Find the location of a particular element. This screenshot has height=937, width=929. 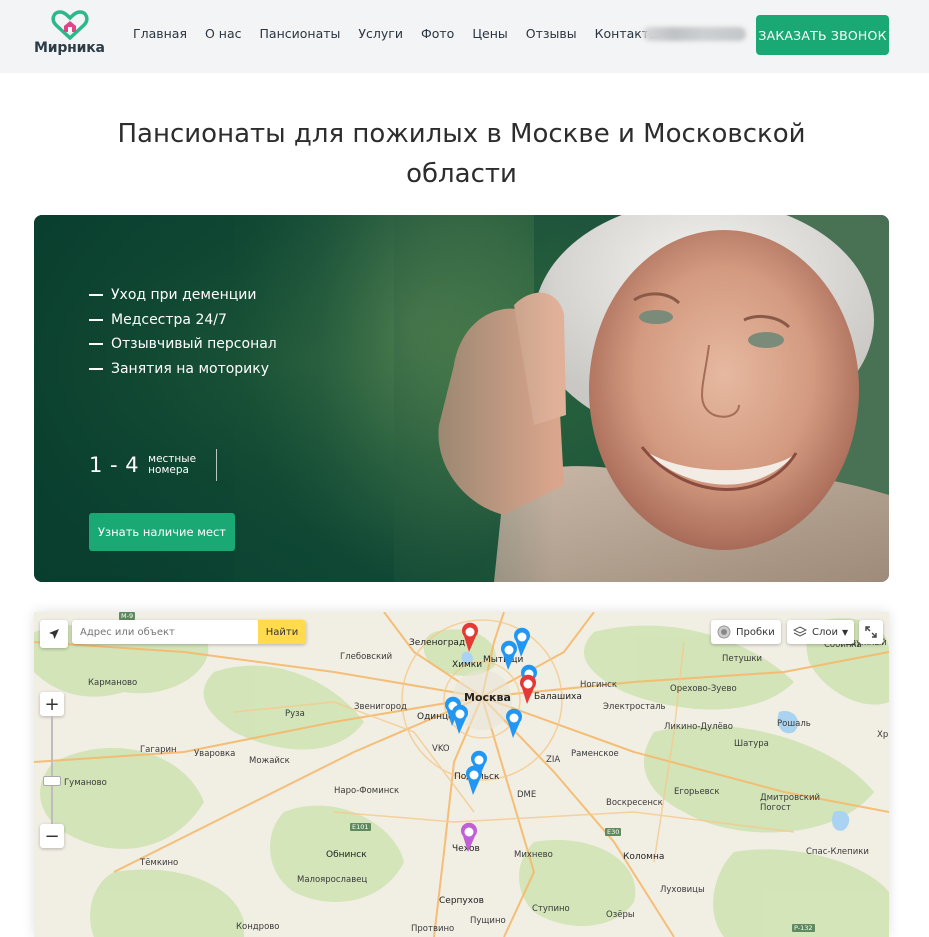

expand-icon is located at coordinates (871, 632).